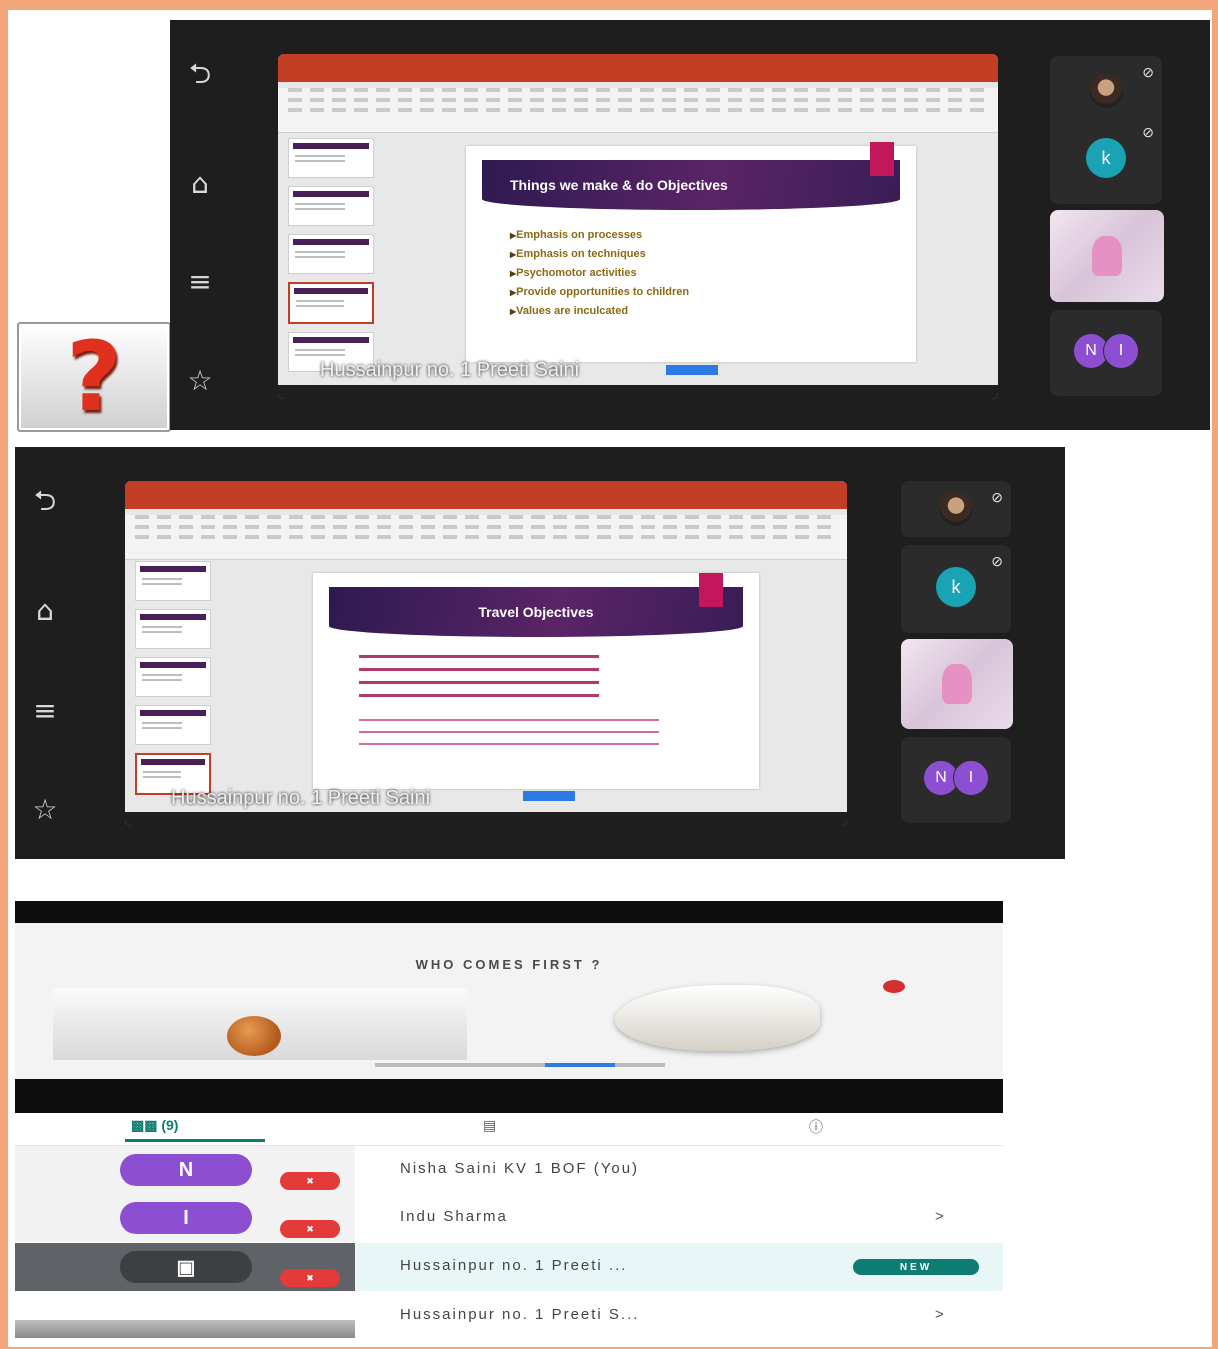 Image resolution: width=1218 pixels, height=1349 pixels. Describe the element at coordinates (1106, 91) in the screenshot. I see `participant-photo` at that location.